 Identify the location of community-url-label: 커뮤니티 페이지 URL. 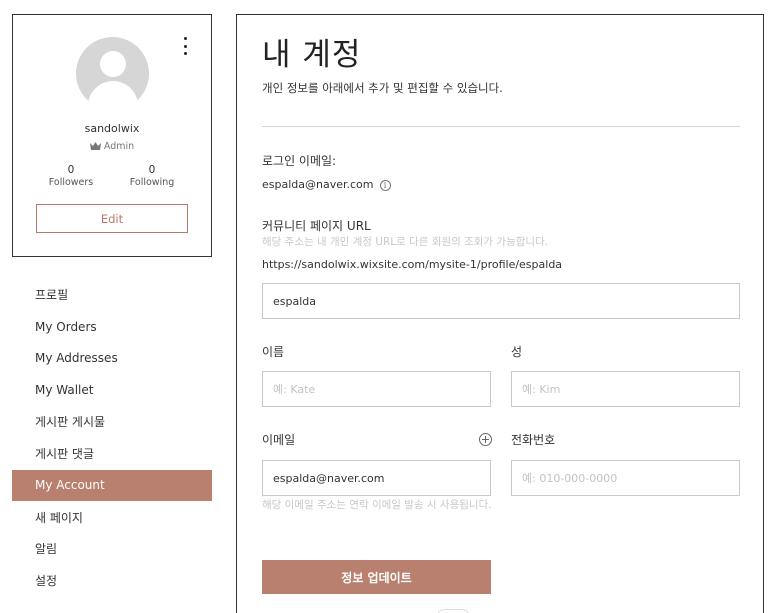
(316, 226).